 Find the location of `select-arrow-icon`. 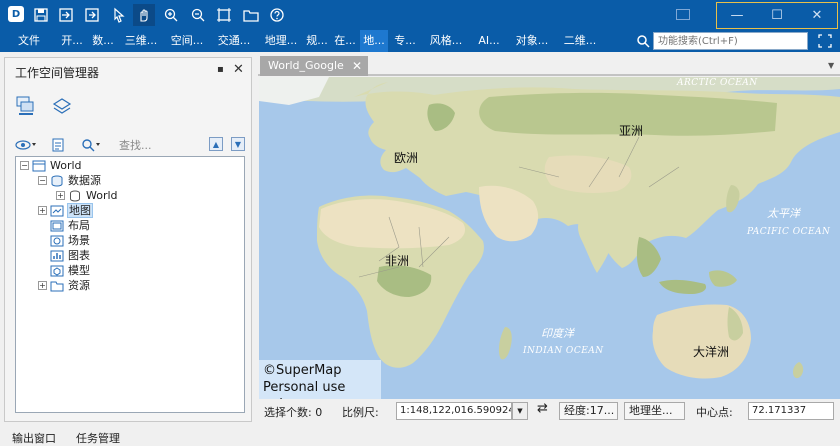

select-arrow-icon is located at coordinates (119, 15).